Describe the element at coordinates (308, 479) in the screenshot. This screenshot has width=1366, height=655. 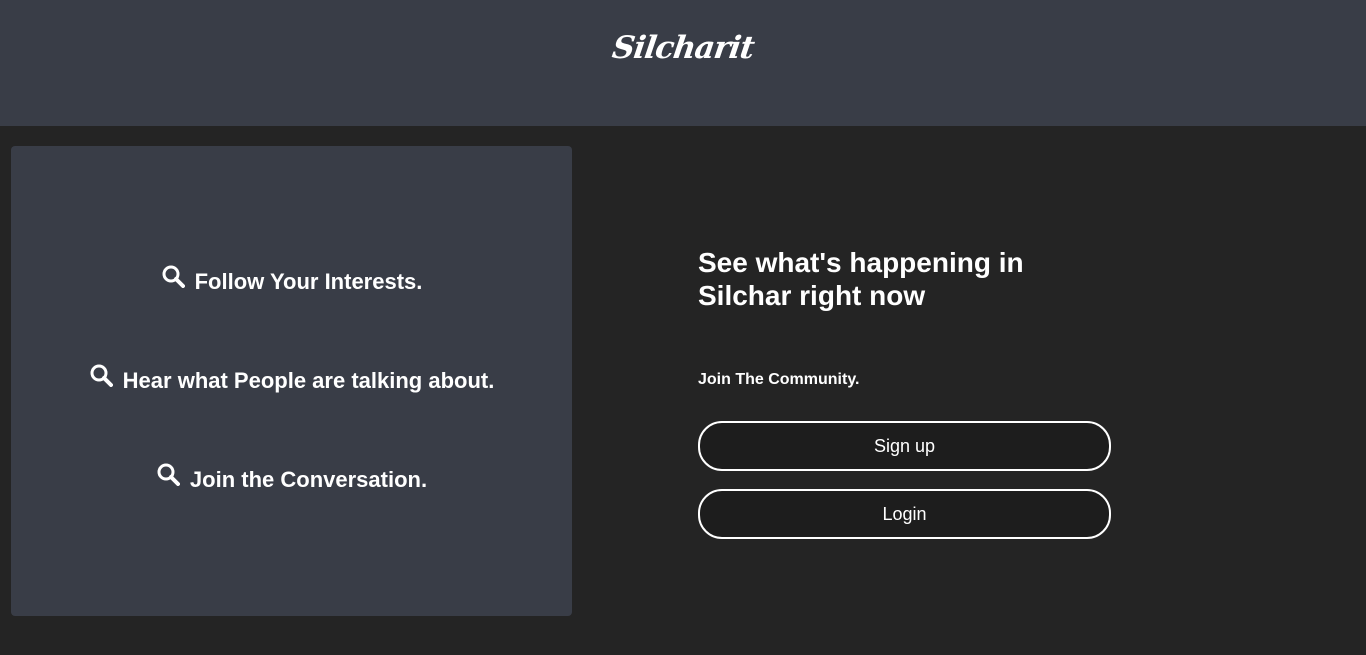
I see `feature-label: Join the Conversation.` at that location.